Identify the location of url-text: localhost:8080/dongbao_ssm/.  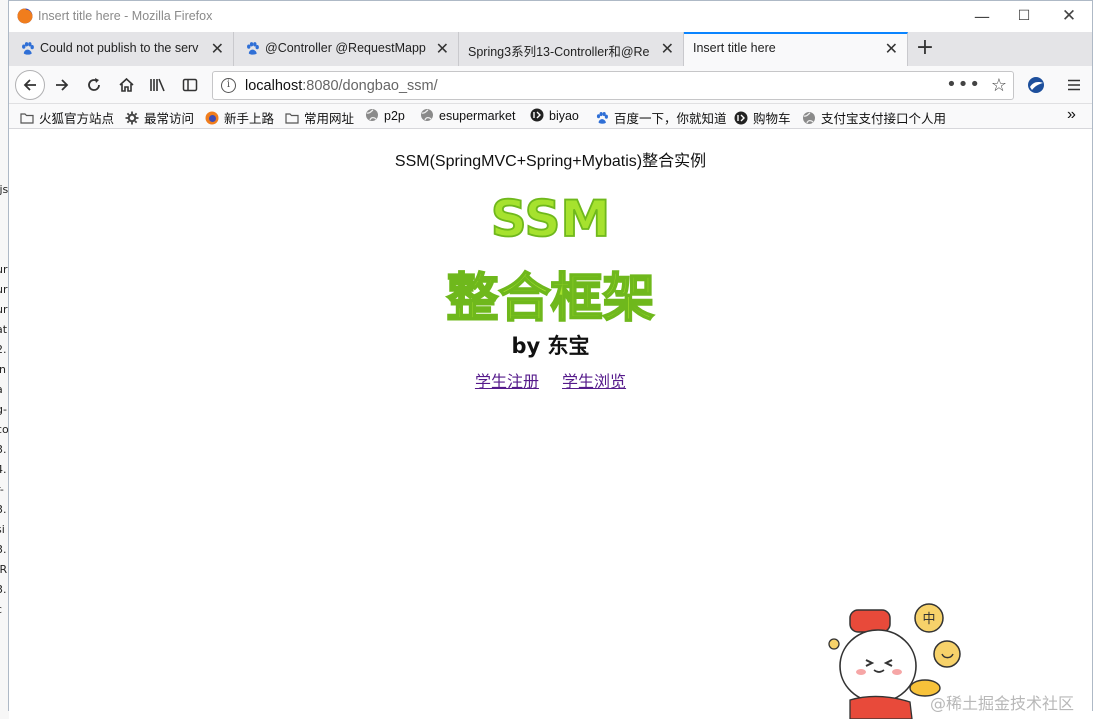
(341, 86).